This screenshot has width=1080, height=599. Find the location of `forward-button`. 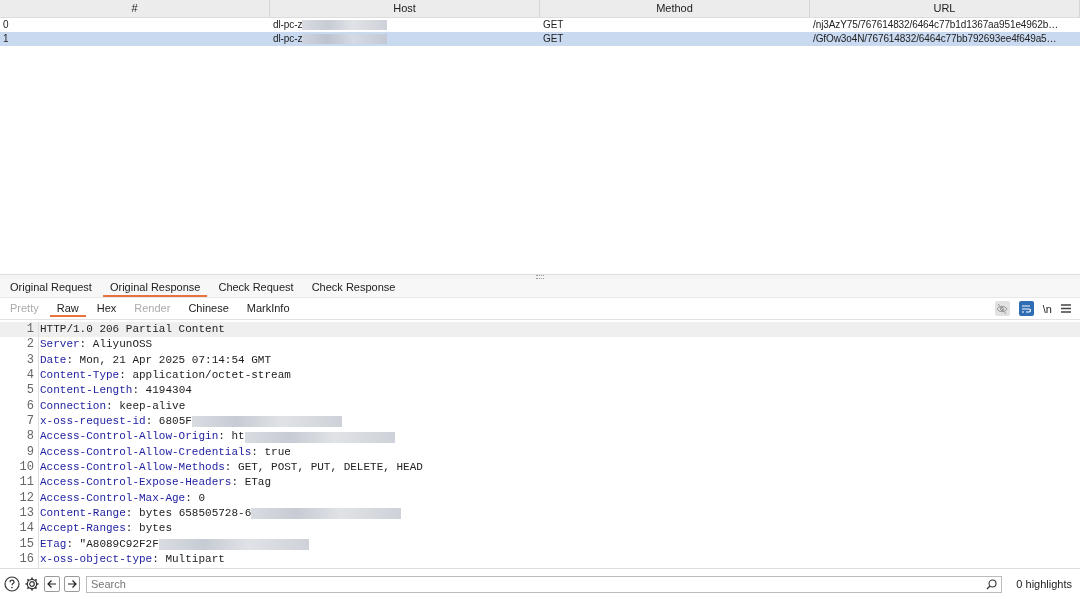

forward-button is located at coordinates (72, 584).